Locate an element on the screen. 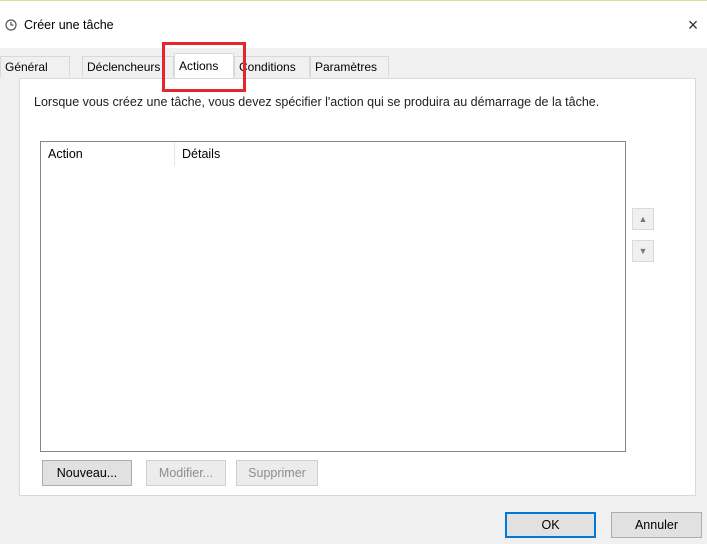  column-separator is located at coordinates (174, 154).